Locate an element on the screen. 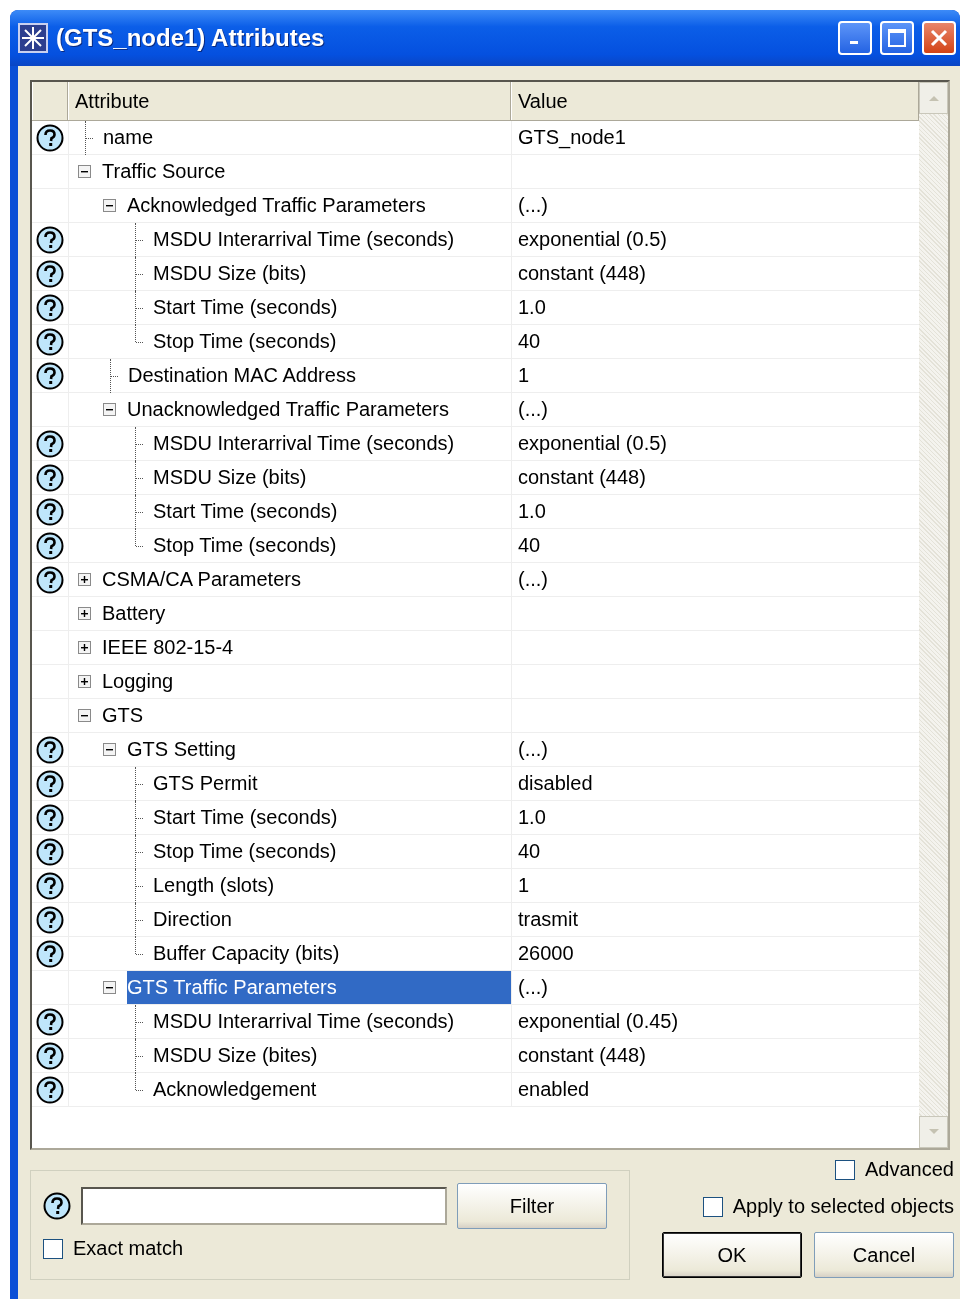 The width and height of the screenshot is (960, 1299). attribute-name: GTS is located at coordinates (306, 715).